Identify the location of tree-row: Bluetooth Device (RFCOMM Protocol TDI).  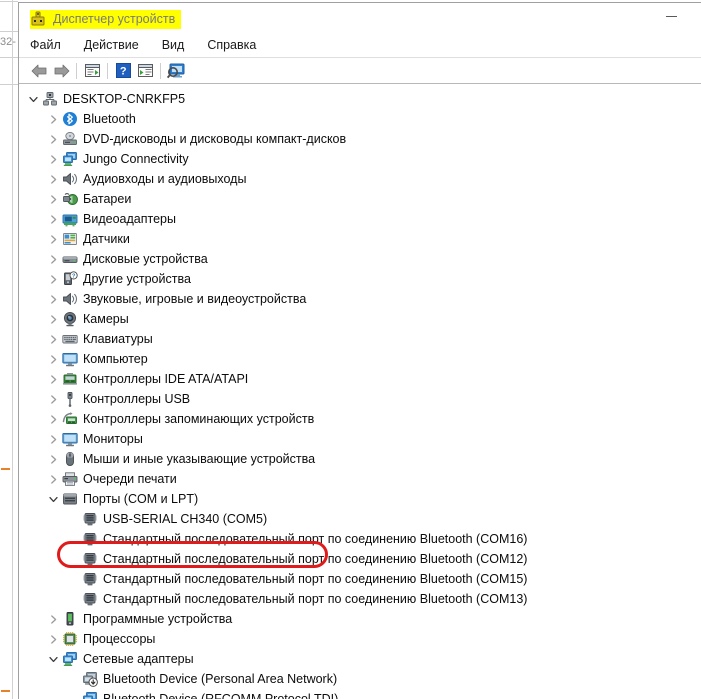
(360, 694).